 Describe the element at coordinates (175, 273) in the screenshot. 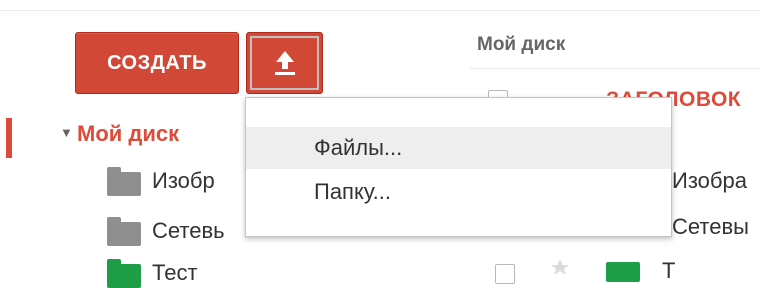

I see `tree-item-test: Тест` at that location.